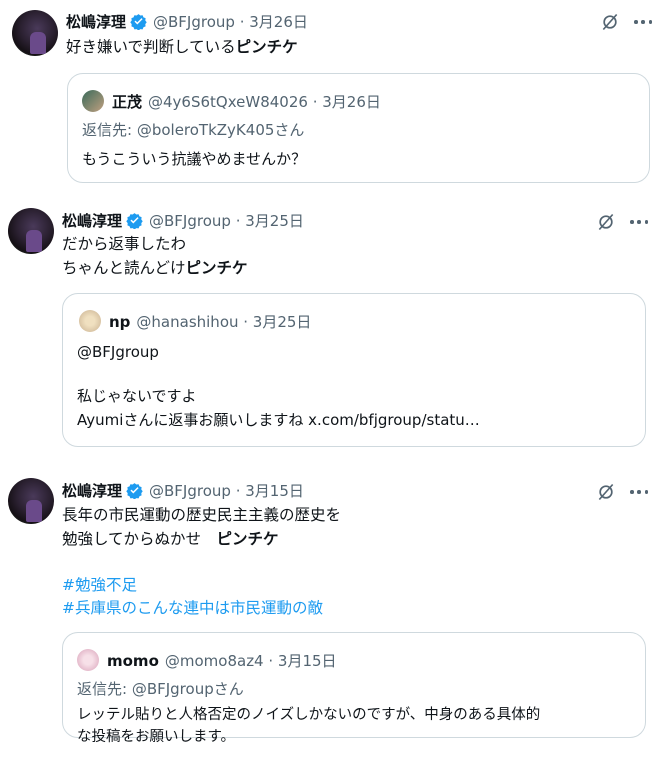 The width and height of the screenshot is (655, 778). I want to click on quoted-text-line: @BFJgroup, so click(118, 352).